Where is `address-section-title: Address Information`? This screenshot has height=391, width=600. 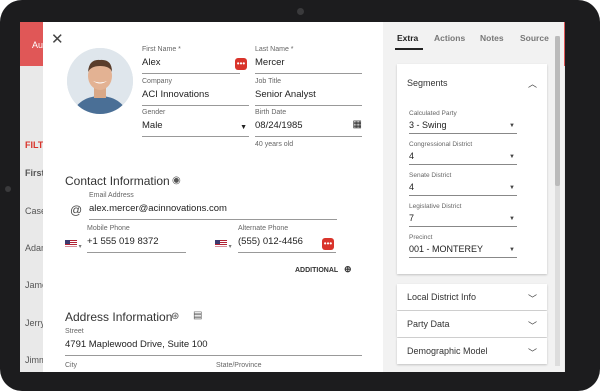 address-section-title: Address Information is located at coordinates (119, 317).